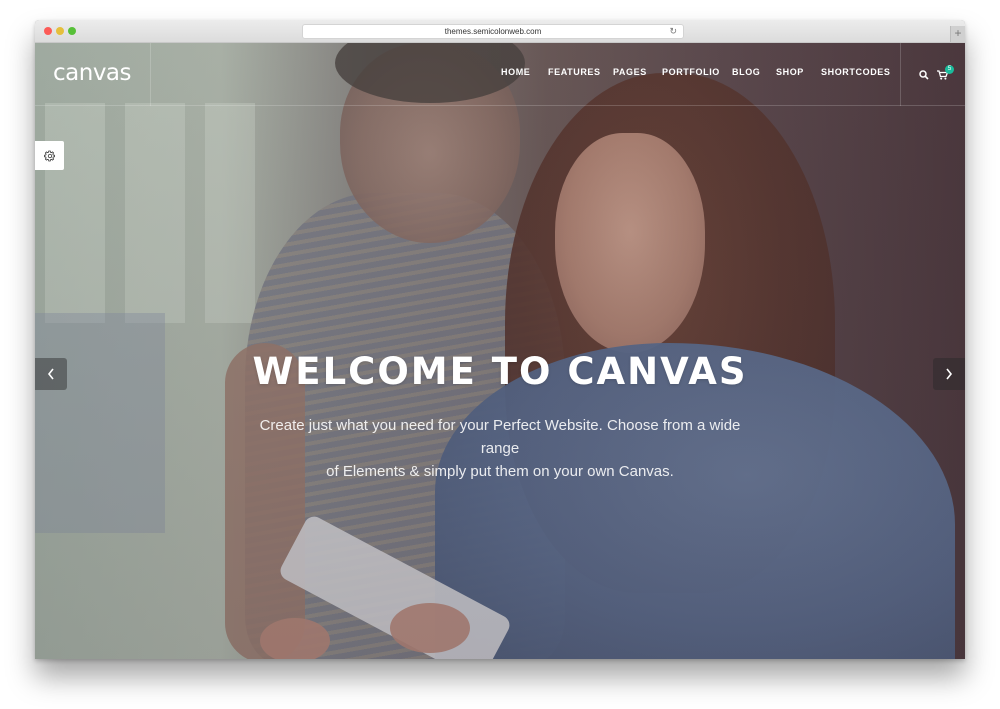 Image resolution: width=1000 pixels, height=709 pixels. Describe the element at coordinates (673, 31) in the screenshot. I see `reload-icon: ↻` at that location.